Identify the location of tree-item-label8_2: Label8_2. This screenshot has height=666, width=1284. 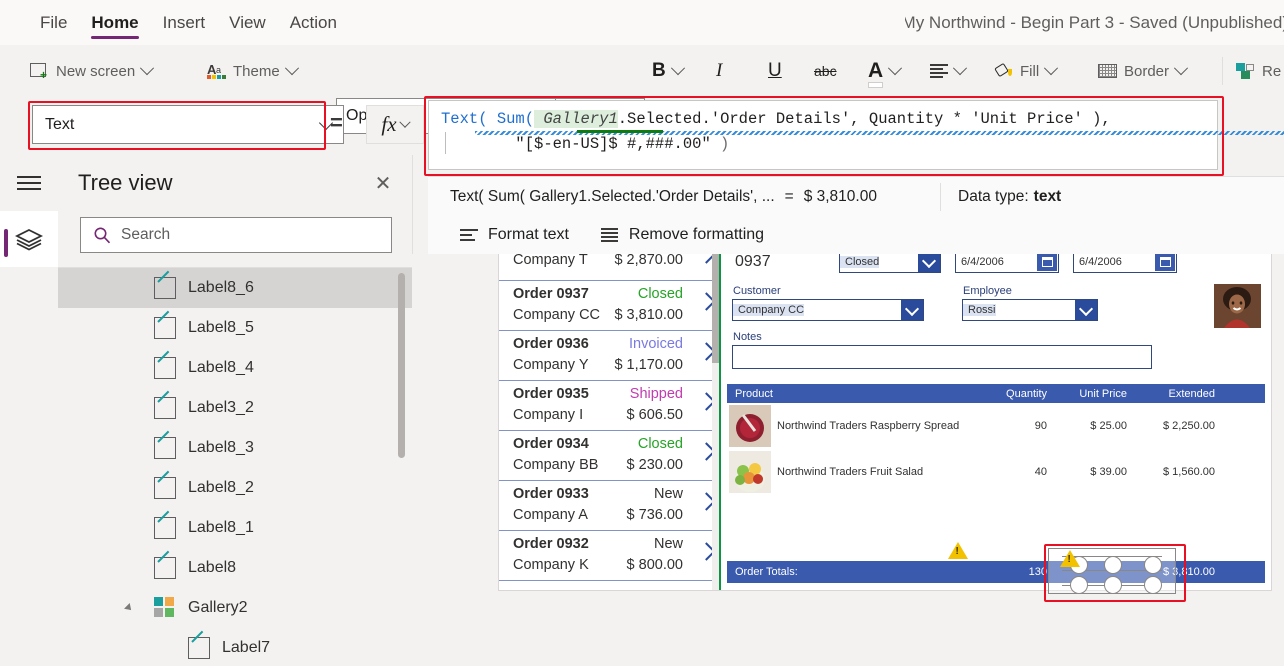
(235, 488).